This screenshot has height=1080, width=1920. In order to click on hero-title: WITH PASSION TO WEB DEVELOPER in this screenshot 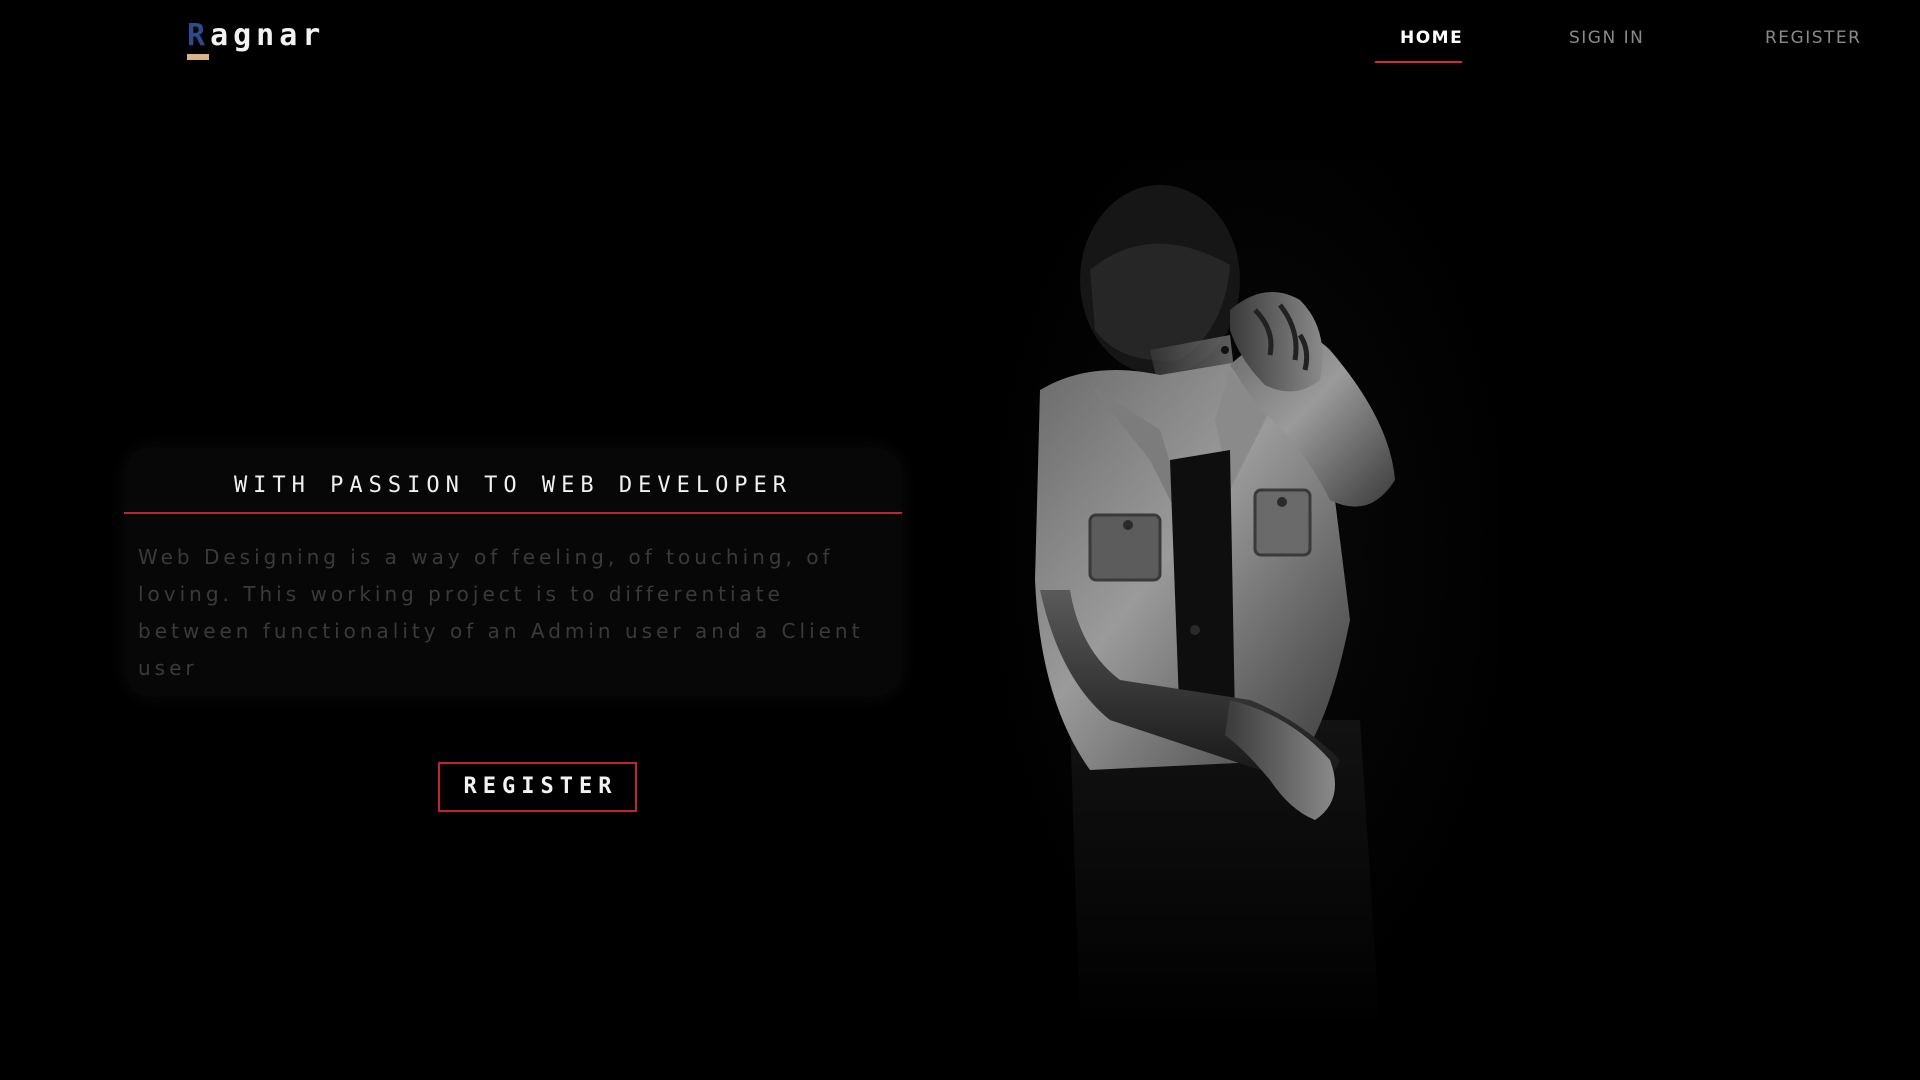, I will do `click(513, 485)`.